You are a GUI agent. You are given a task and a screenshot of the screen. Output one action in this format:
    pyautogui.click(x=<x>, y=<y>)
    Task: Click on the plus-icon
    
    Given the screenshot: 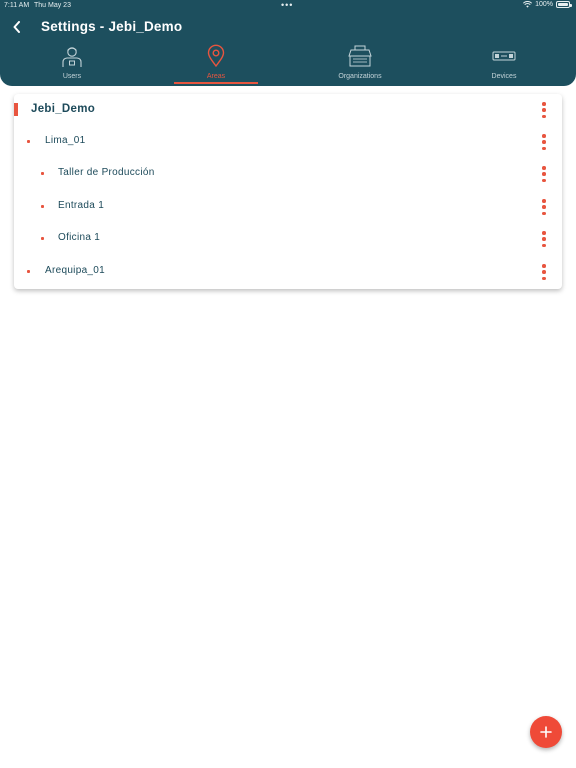 What is the action you would take?
    pyautogui.click(x=546, y=732)
    